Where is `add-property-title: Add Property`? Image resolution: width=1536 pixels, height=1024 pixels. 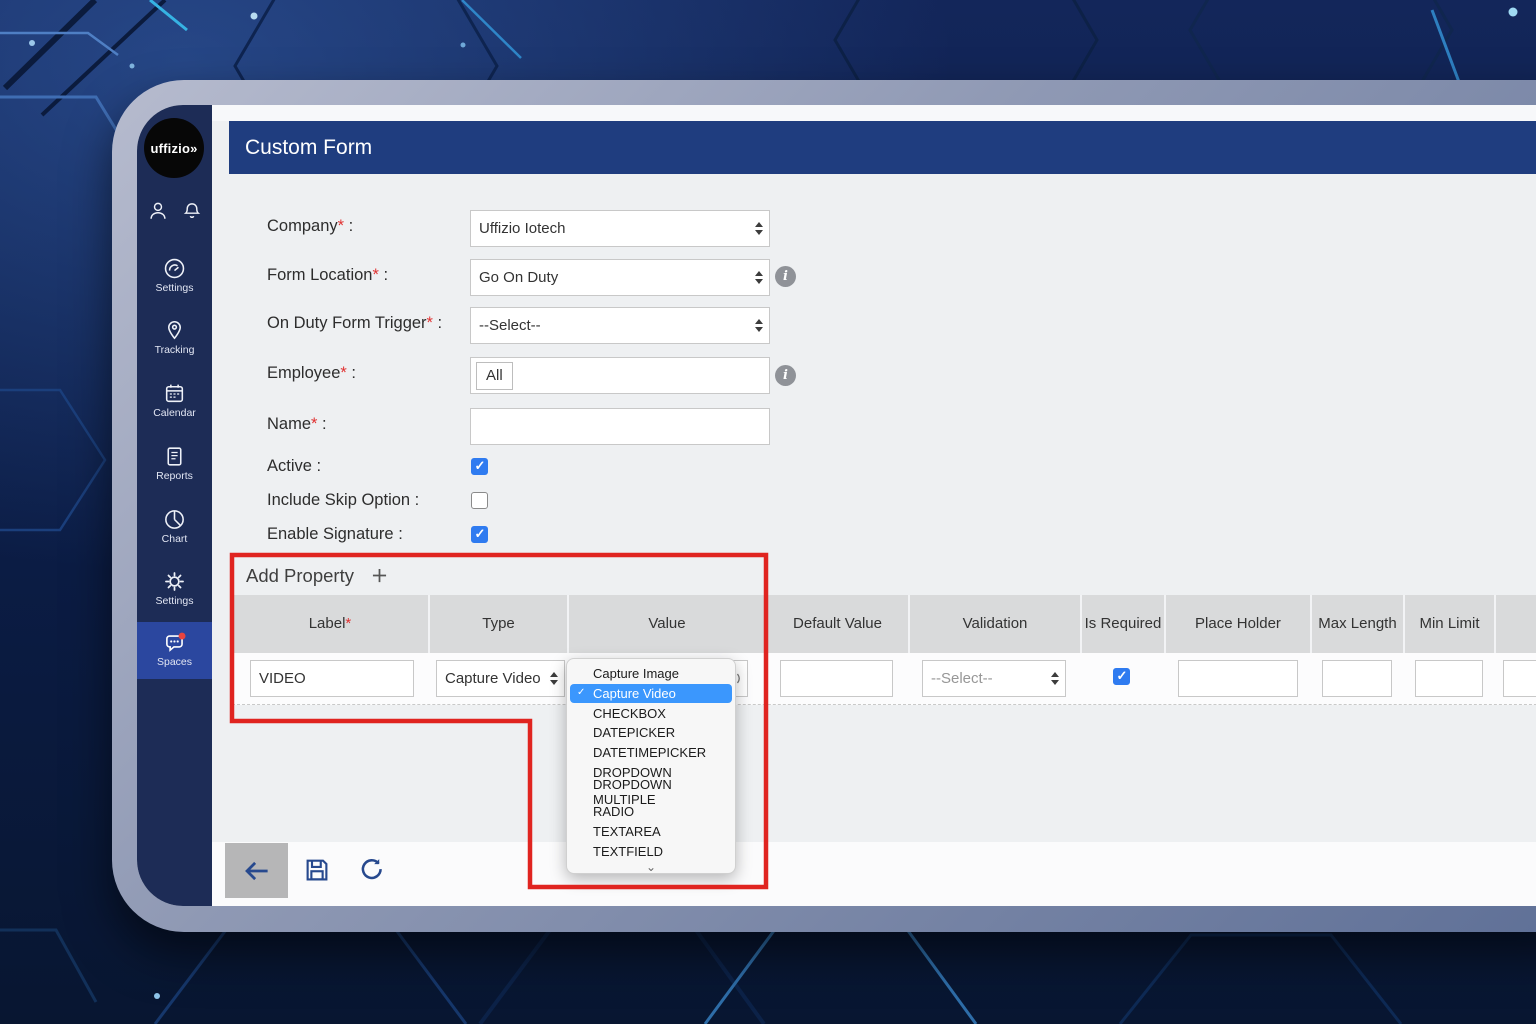
add-property-title: Add Property is located at coordinates (318, 576).